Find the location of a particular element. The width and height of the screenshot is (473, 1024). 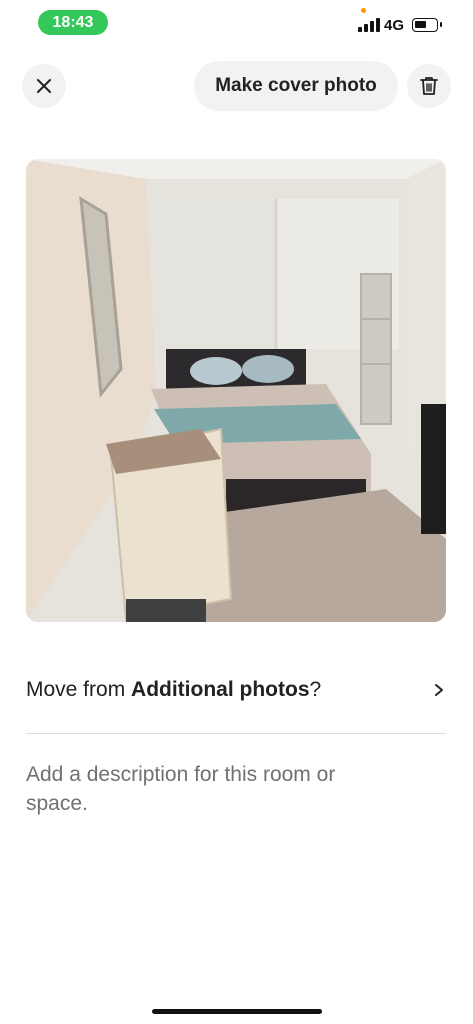

status-time: 18:43 is located at coordinates (73, 22).